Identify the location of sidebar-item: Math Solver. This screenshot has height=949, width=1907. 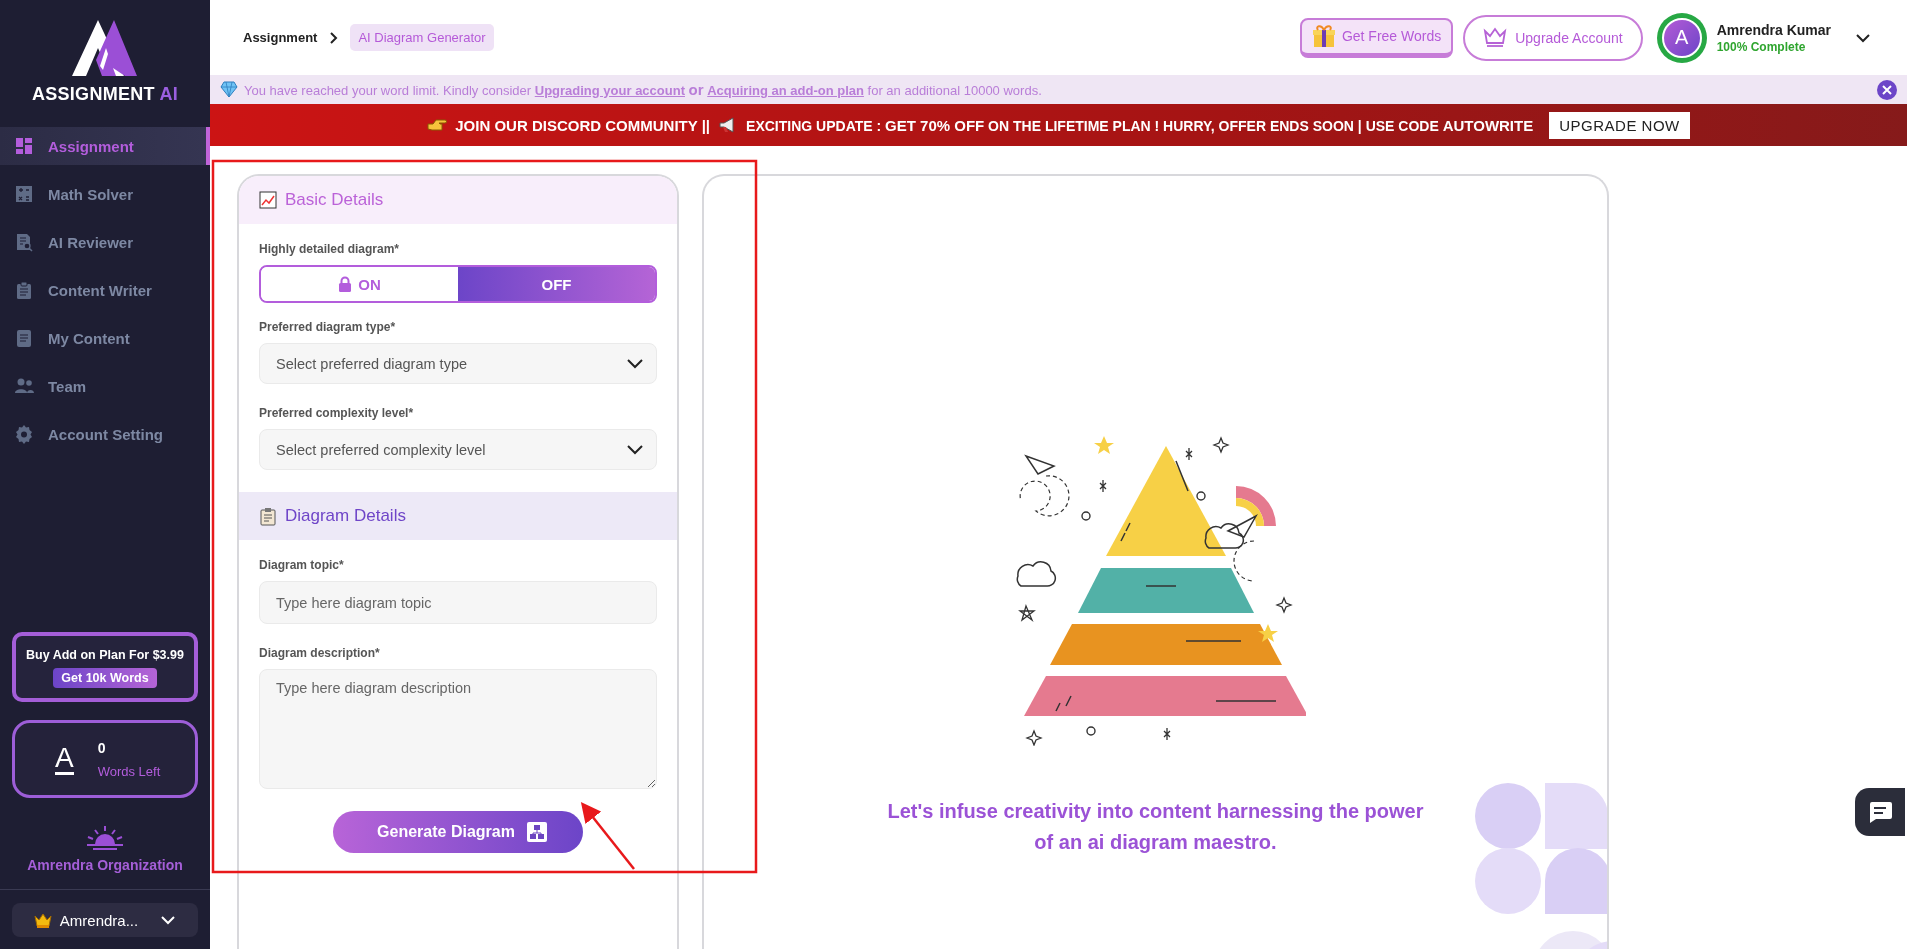
(105, 194).